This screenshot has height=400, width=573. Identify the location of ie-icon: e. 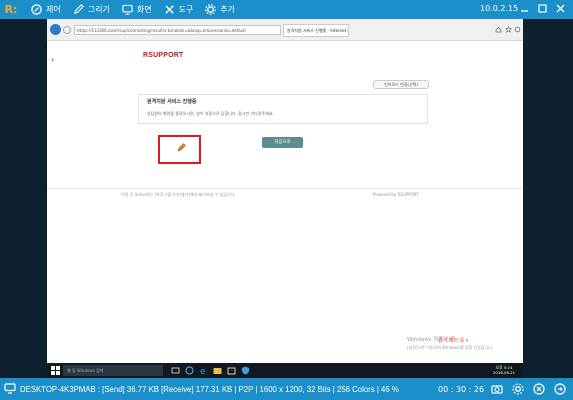
(203, 370).